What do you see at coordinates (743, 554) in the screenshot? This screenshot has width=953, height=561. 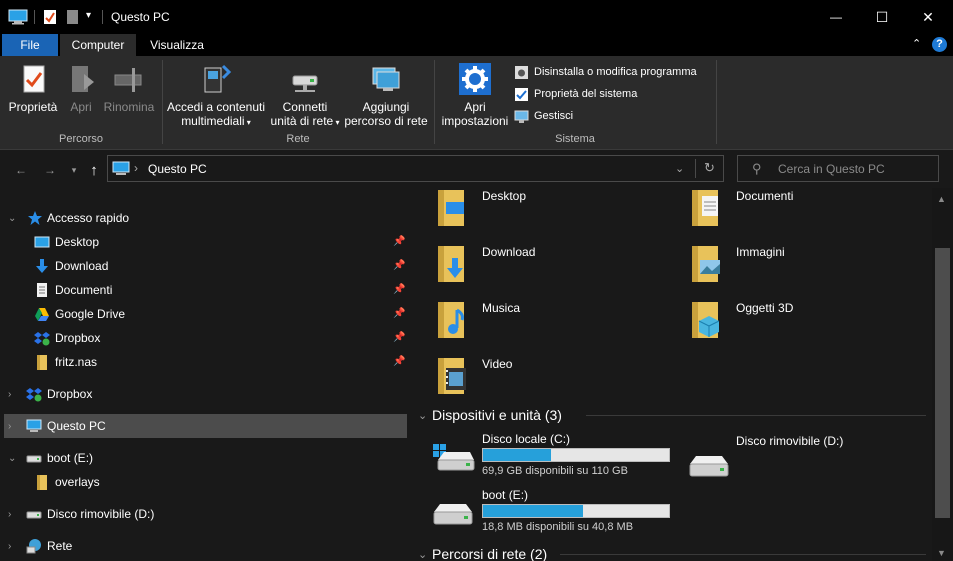 I see `section-divider` at bounding box center [743, 554].